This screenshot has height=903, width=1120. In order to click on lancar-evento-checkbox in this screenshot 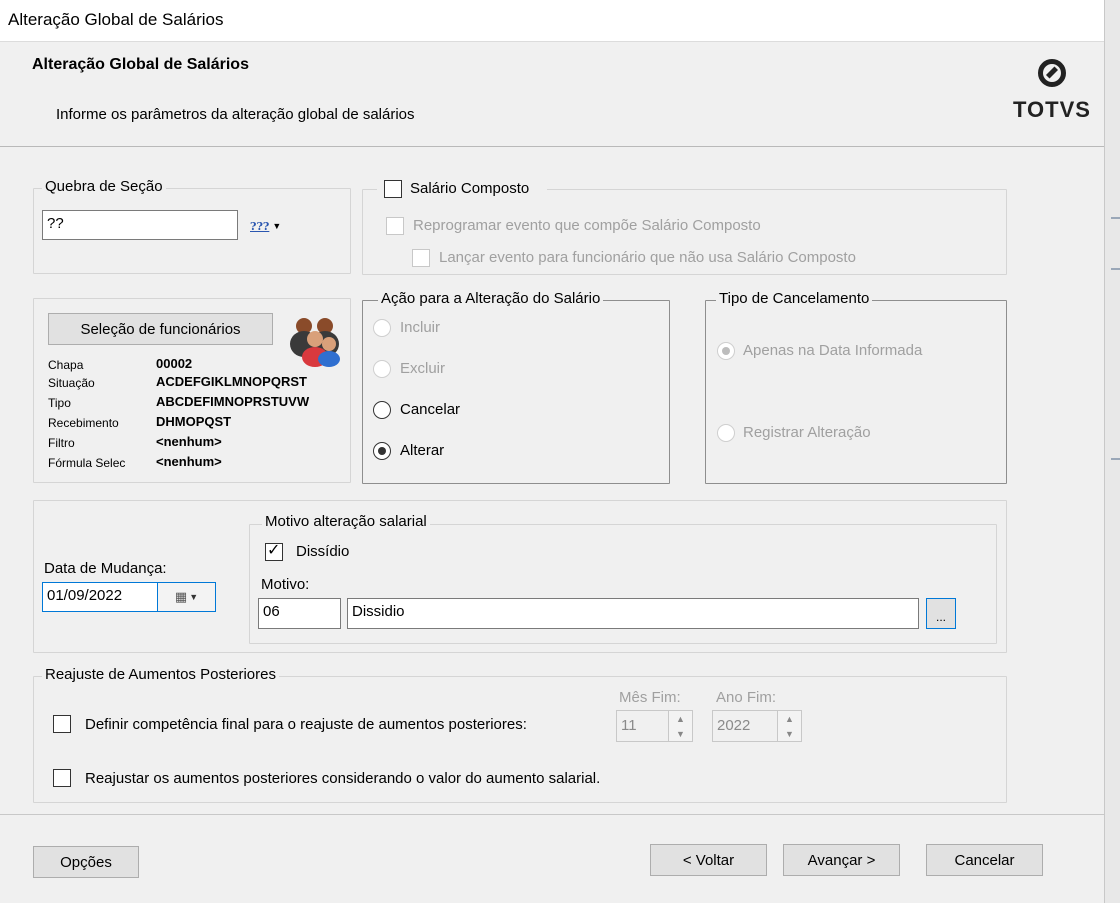, I will do `click(421, 258)`.